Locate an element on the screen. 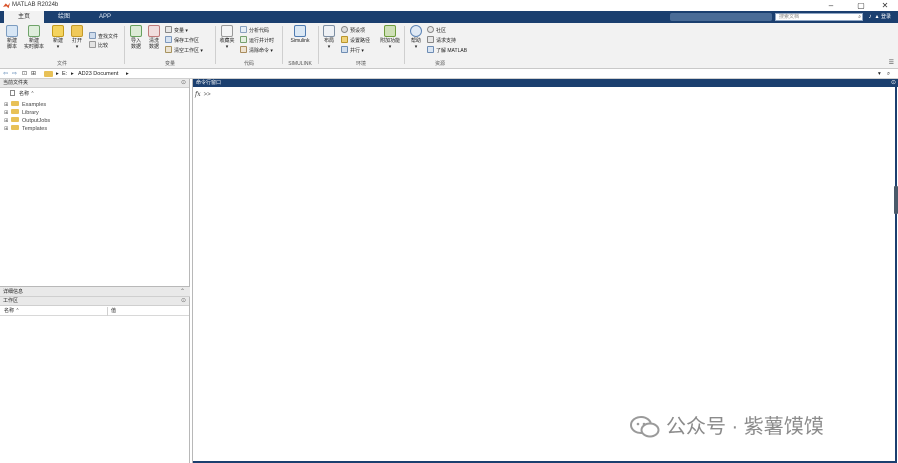 The width and height of the screenshot is (898, 463). help-button: 帮助 ▾ is located at coordinates (416, 37).